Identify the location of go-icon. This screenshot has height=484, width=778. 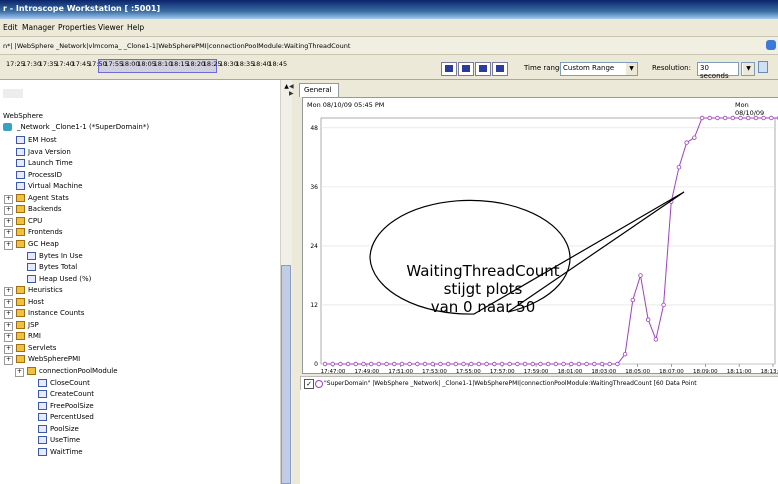
(771, 45).